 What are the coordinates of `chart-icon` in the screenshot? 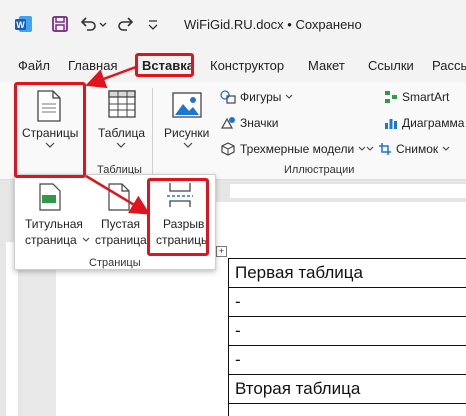 It's located at (391, 124).